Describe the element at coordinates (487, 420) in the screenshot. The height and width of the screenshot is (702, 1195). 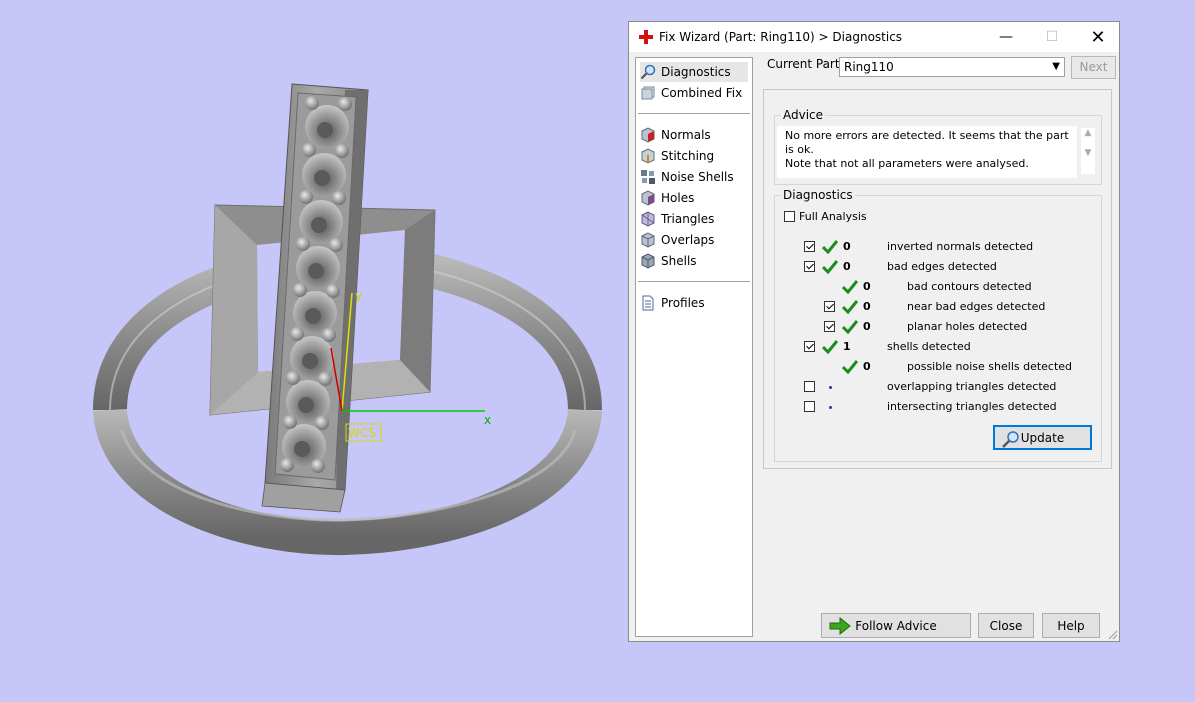
I see `axis-x-label: x` at that location.